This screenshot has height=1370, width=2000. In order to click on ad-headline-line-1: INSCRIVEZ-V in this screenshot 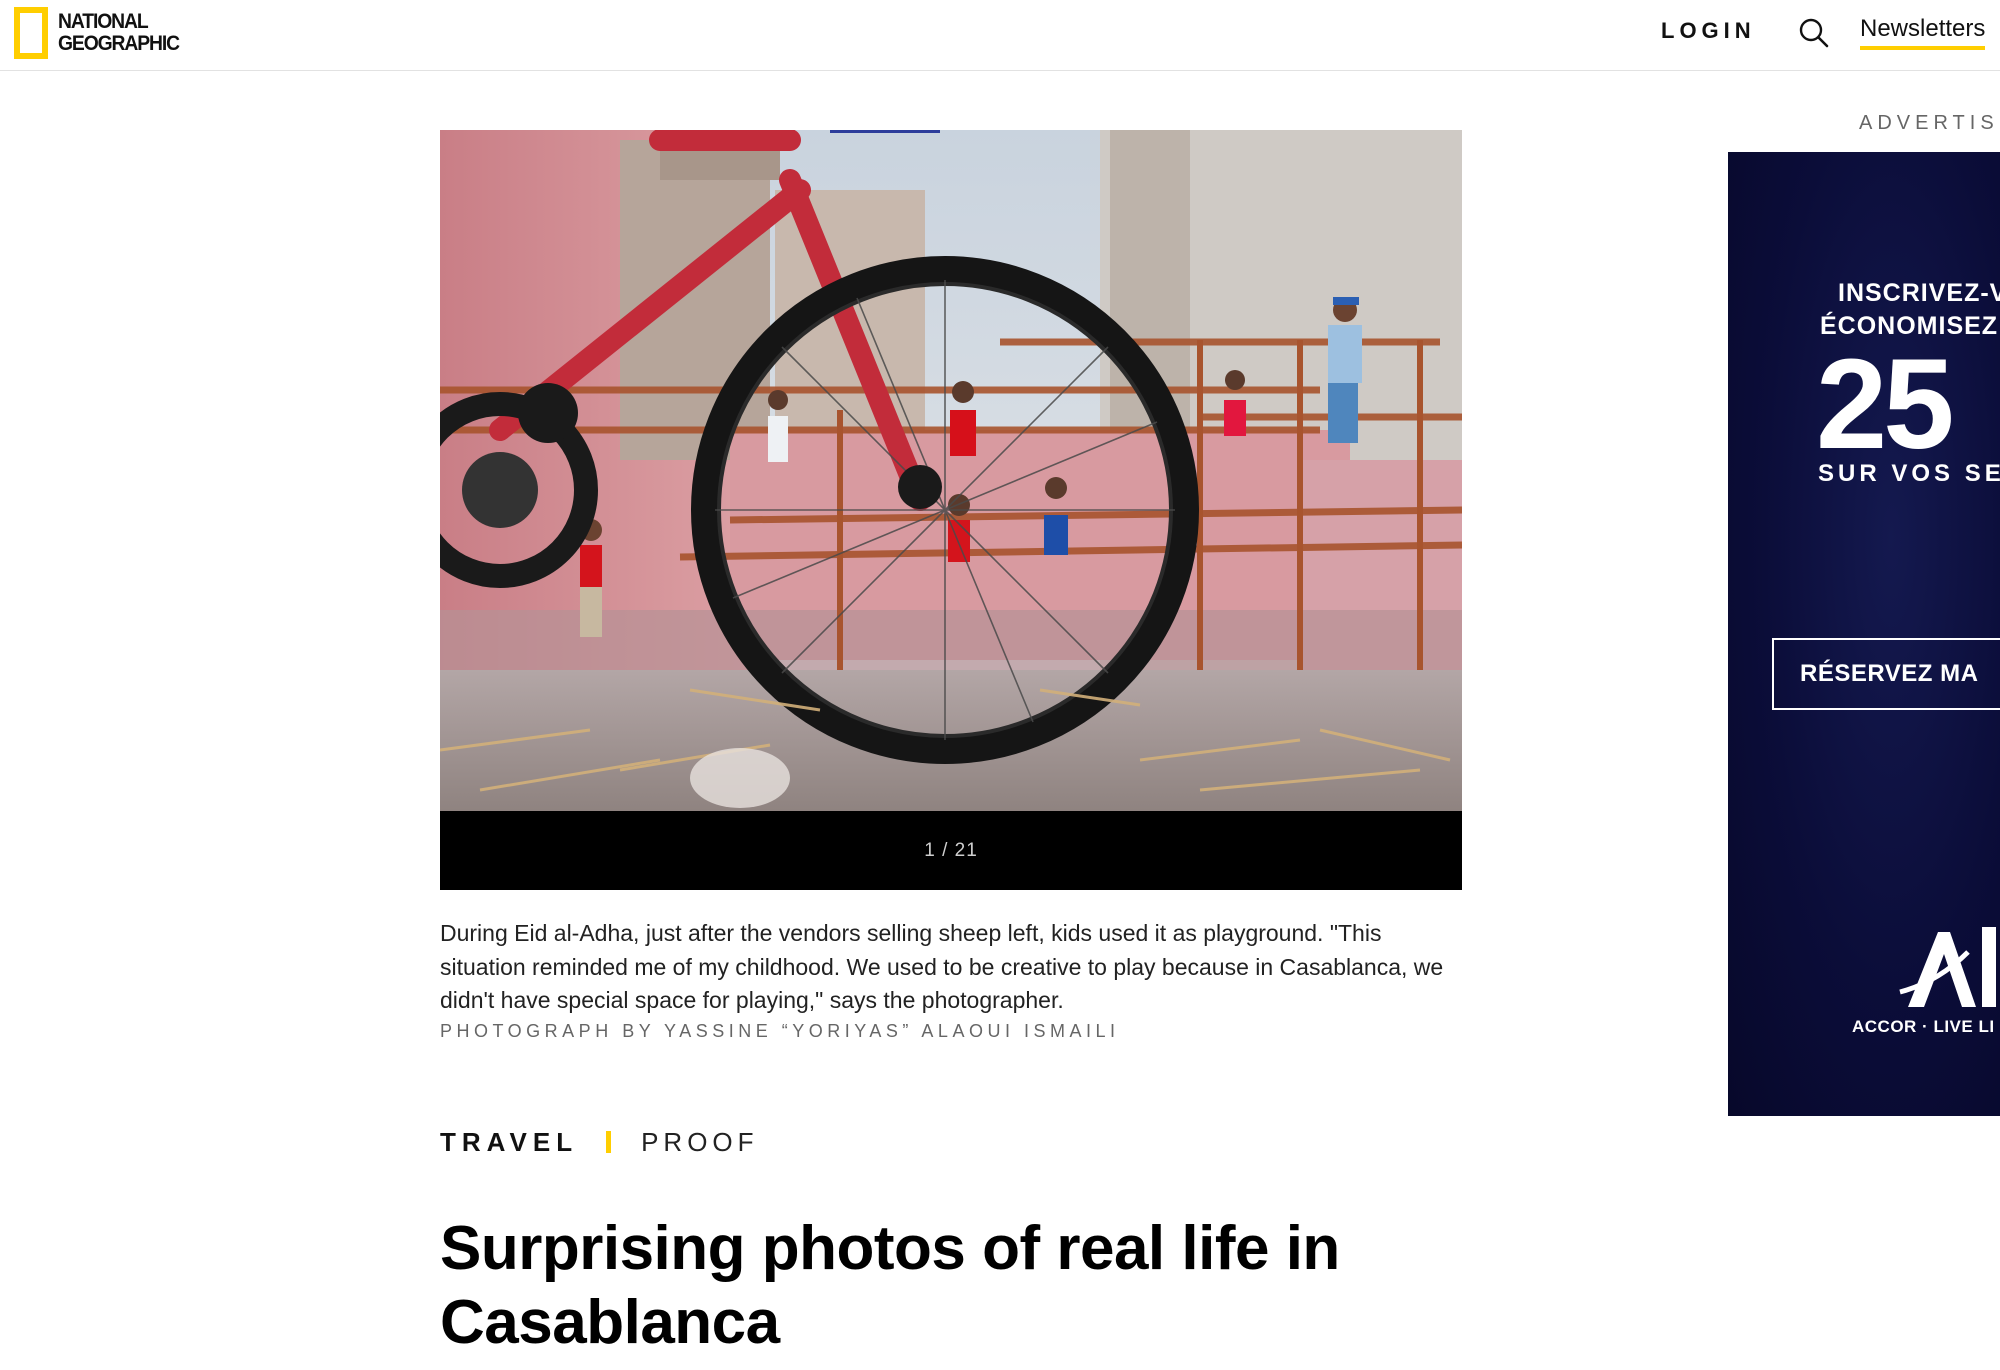, I will do `click(1919, 293)`.